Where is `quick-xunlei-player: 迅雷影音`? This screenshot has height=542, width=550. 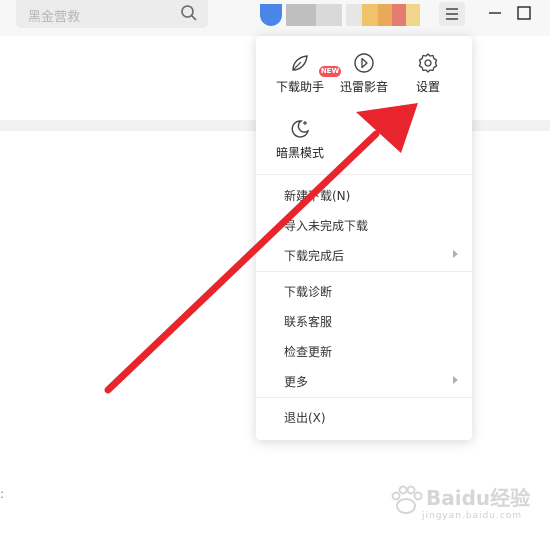 quick-xunlei-player: 迅雷影音 is located at coordinates (364, 82).